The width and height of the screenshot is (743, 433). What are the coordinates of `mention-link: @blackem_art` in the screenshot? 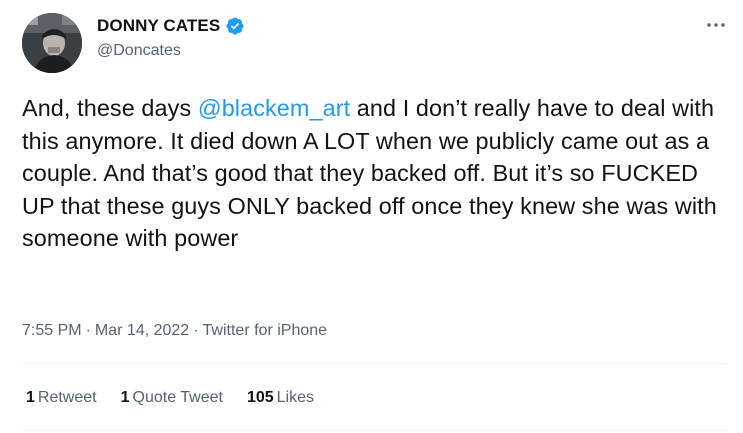 It's located at (274, 108).